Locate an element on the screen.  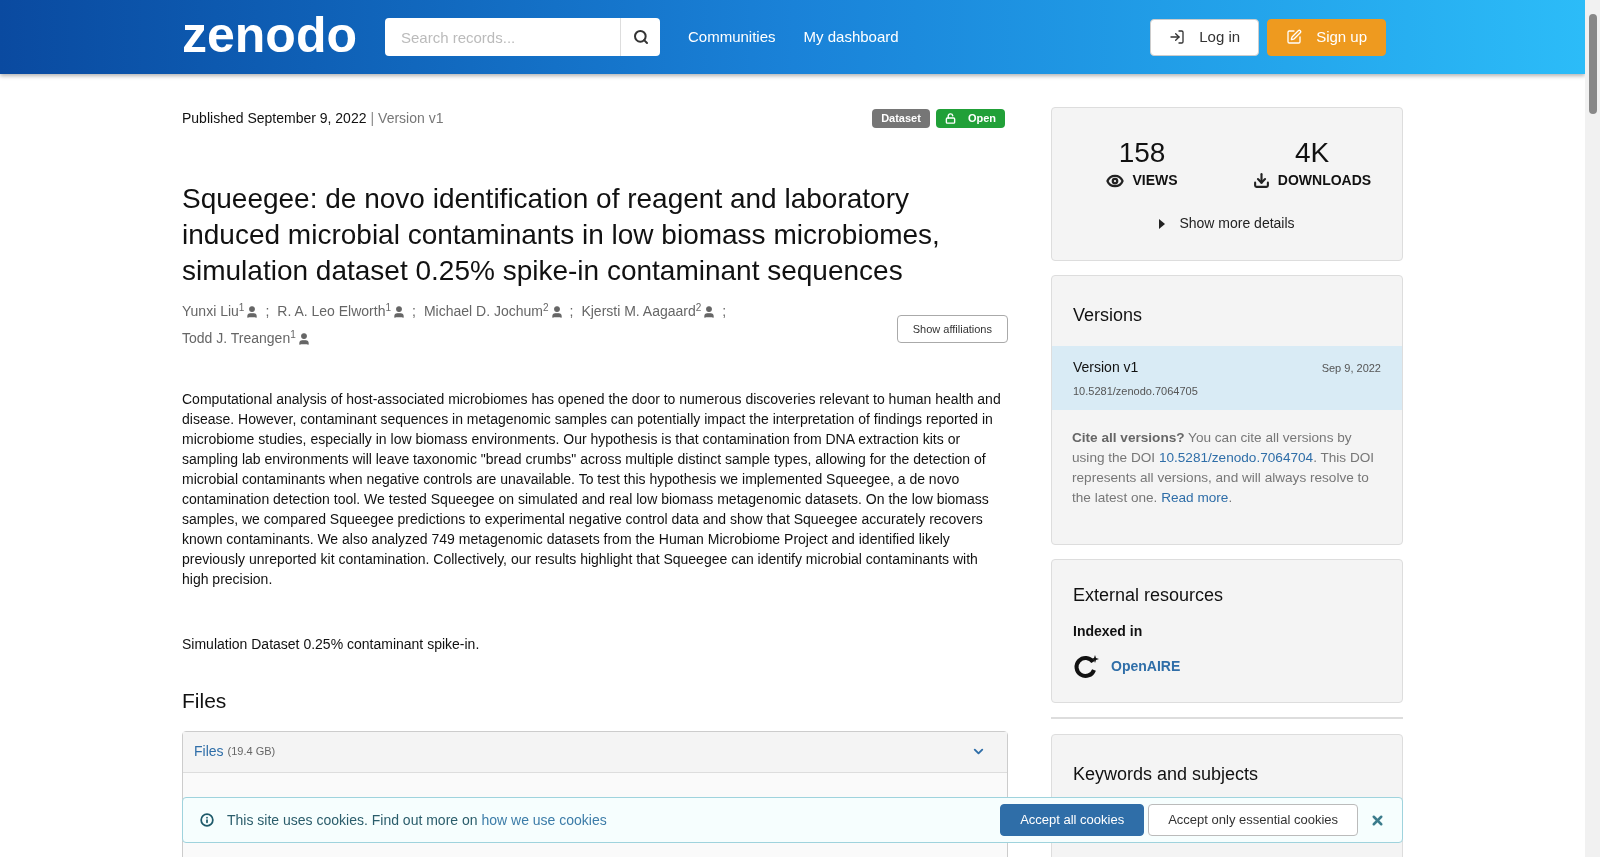
description-text: Computational analysis of host-associated microbiomes has opened the door to numerous discoveries relevant to human health and disease. However, contaminant sequences in metagenomic samples can potentially impact the interpretation of findings reported in microbiome studies, especially in low biomass environments. Our hypothesis is that contamination from DNA extraction kits or sampling lab environments will leave taxonomic "bread crumbs" across multiple distinct sample types, allowing for the detection of microbial contaminants when negative controls are unavailable. To test this hypothesis we implemented Squeegee, a de novo contamination detection tool. We tested Squeegee on simulated and real low biomass metagenomic datasets. On the low biomass samples, we compared Squeegee predictions to experimental negative control data and show that Squeegee accurately recovers known contaminants. We also analyzed 749 metagenomic datasets from the Human Microbiome Project and identified likely previously unreported kit contamination. Collectively, our results highlight that Squeegee can identify microbial contaminants with high precision. is located at coordinates (592, 489).